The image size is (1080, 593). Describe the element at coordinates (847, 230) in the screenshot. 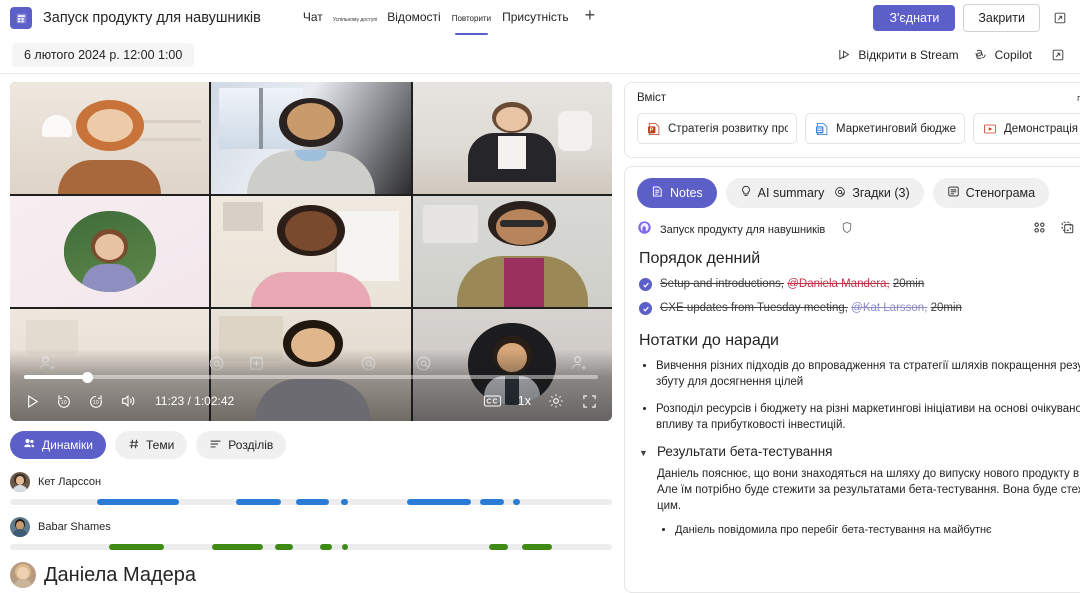

I see `shield-icon` at that location.